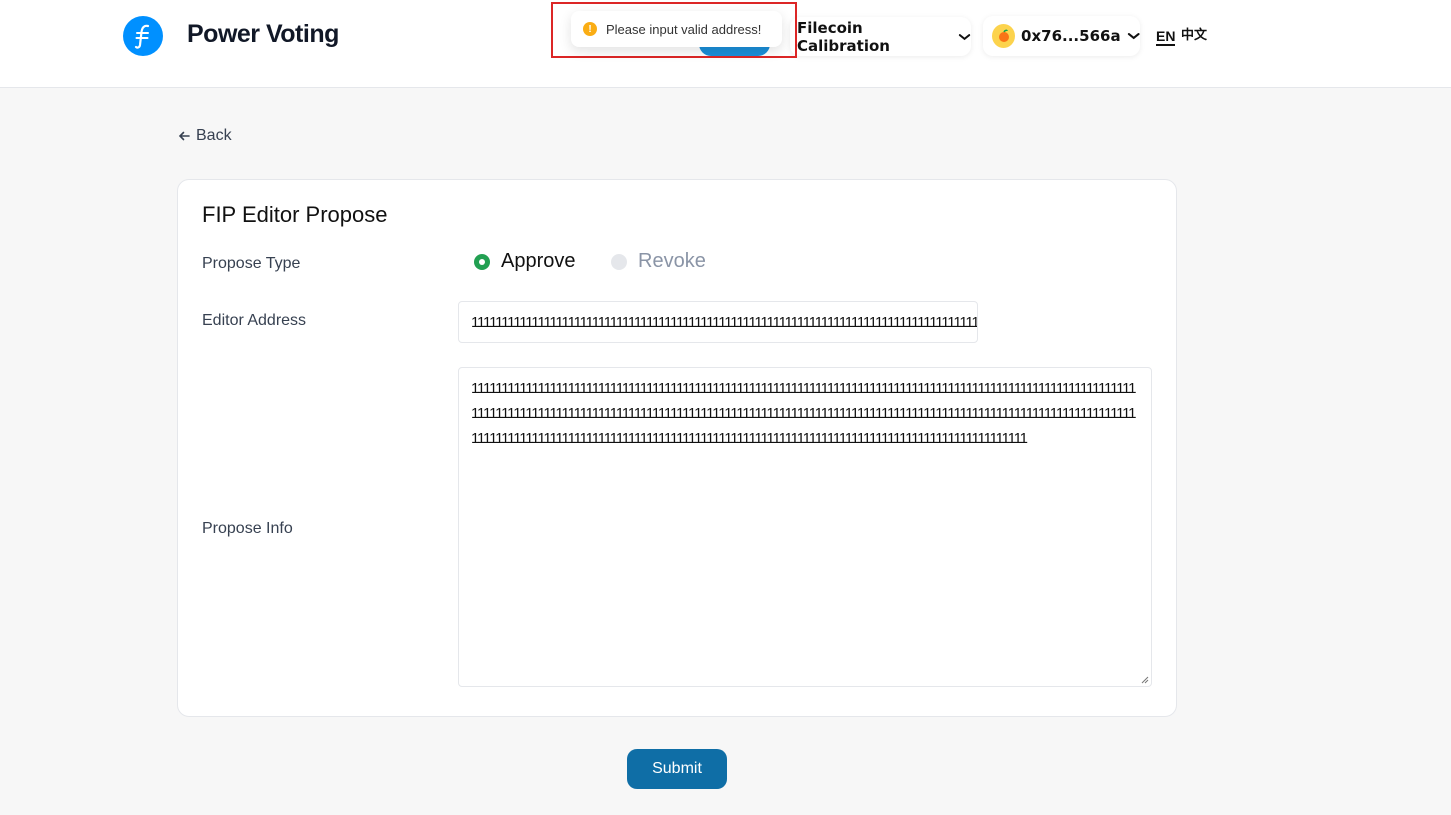 This screenshot has width=1451, height=815. I want to click on wallet-address: 0x76...566a, so click(1071, 36).